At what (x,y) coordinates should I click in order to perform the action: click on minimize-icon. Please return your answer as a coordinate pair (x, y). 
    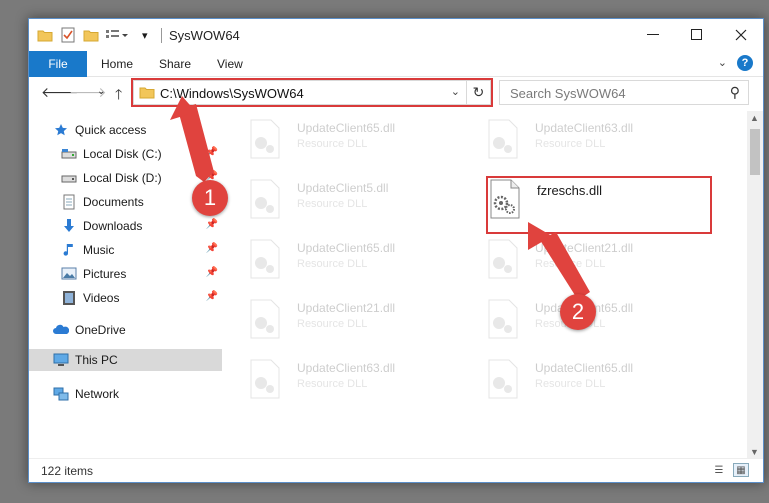
    Looking at the image, I should click on (653, 35).